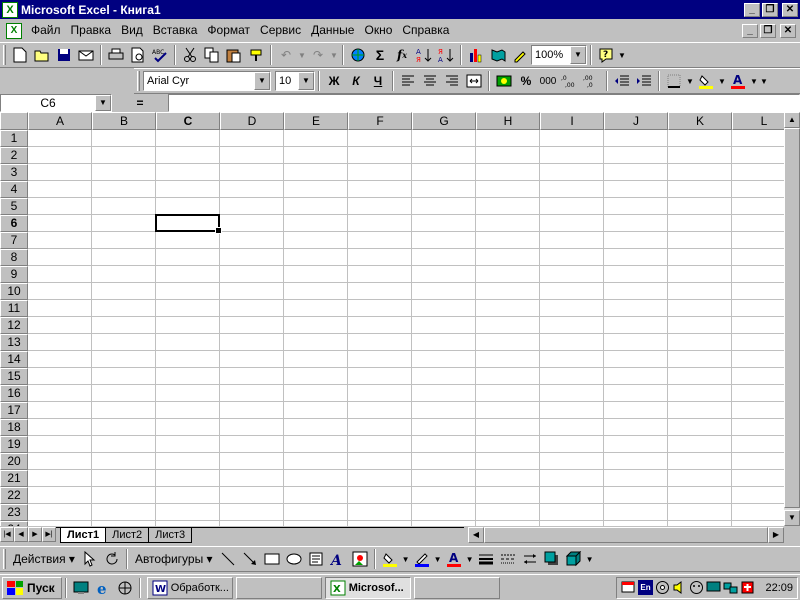  Describe the element at coordinates (520, 55) in the screenshot. I see `drawing-icon` at that location.